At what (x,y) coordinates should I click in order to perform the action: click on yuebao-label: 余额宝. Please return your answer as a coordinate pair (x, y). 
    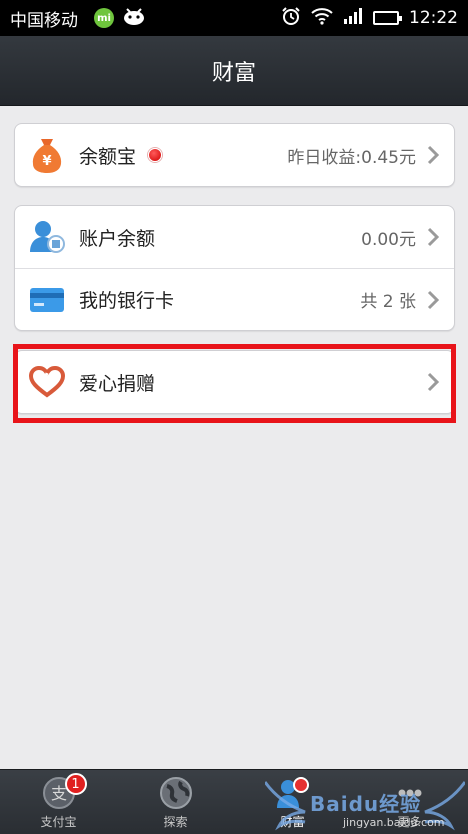
    Looking at the image, I should click on (108, 156).